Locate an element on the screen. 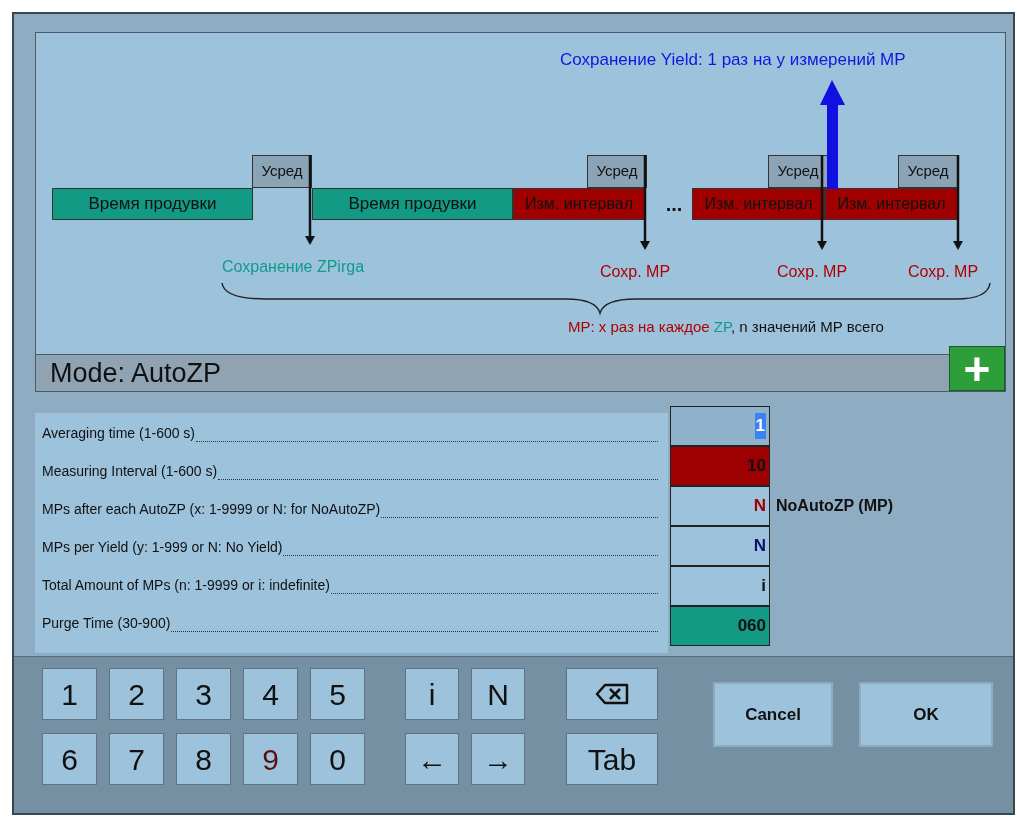  digit-key: 0 is located at coordinates (337, 759).